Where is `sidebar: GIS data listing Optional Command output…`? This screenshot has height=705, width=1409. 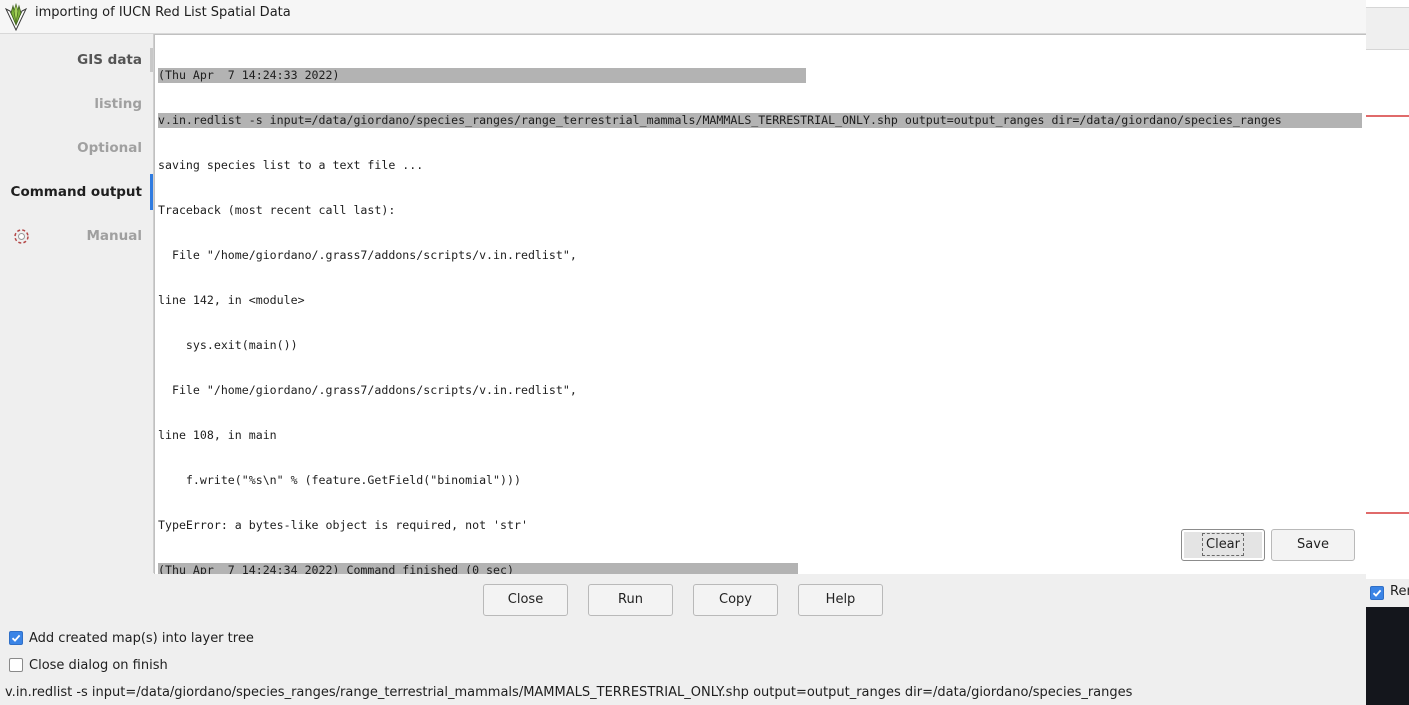 sidebar: GIS data listing Optional Command output… is located at coordinates (77, 303).